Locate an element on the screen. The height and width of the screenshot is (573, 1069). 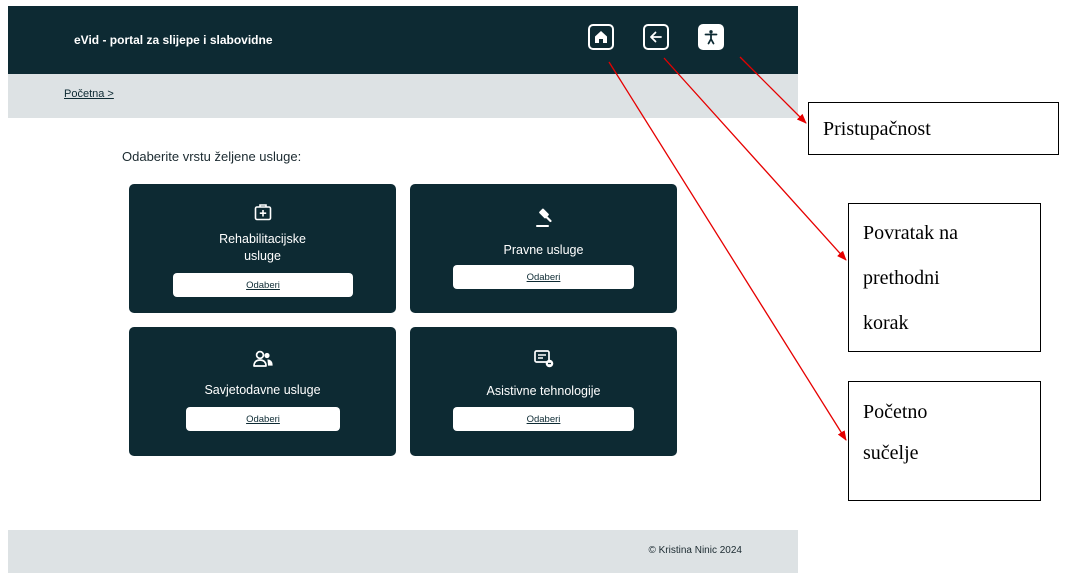
callout-line: sučelje is located at coordinates (891, 453).